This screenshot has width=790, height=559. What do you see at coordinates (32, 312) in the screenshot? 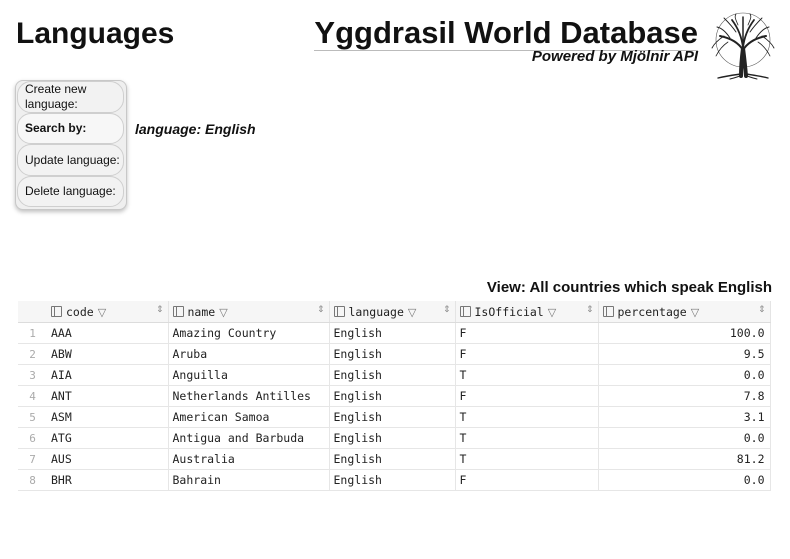
I see `row-number-header` at bounding box center [32, 312].